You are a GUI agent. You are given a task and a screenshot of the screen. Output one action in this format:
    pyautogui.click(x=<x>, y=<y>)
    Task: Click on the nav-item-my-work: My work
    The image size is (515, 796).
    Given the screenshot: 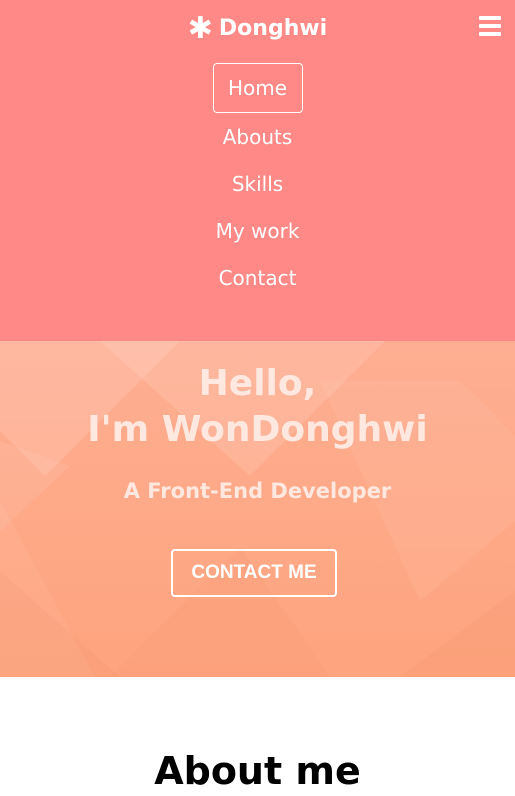 What is the action you would take?
    pyautogui.click(x=257, y=230)
    